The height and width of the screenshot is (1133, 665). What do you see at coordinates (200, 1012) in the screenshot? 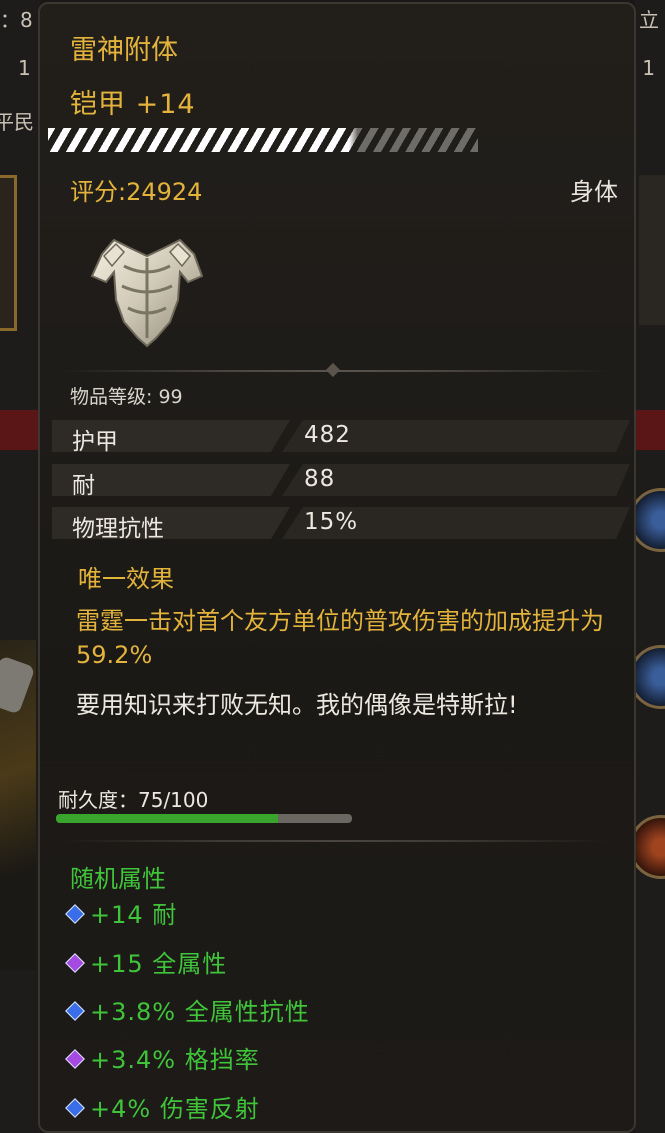
I see `affix-text: +3.8% 全属性抗性` at bounding box center [200, 1012].